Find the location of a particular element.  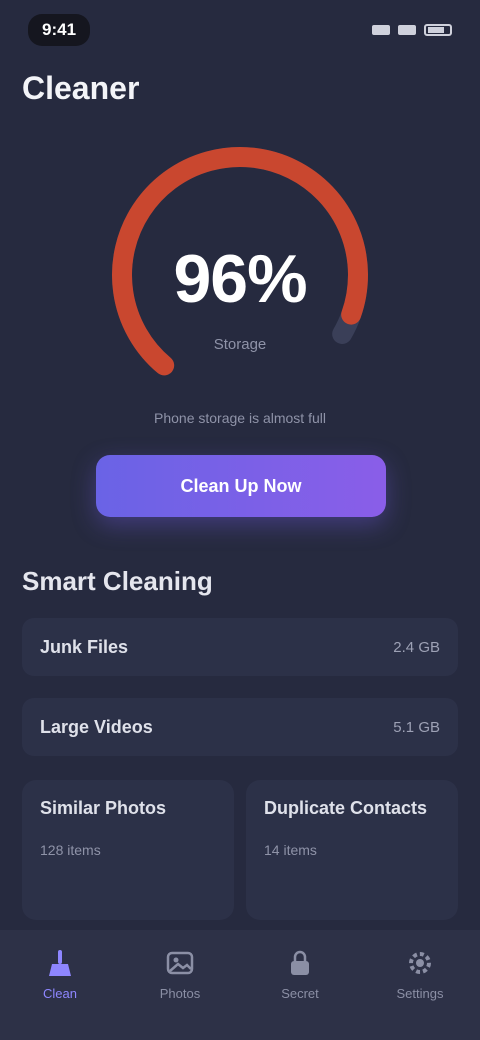

card-meta: 128 items is located at coordinates (70, 850).